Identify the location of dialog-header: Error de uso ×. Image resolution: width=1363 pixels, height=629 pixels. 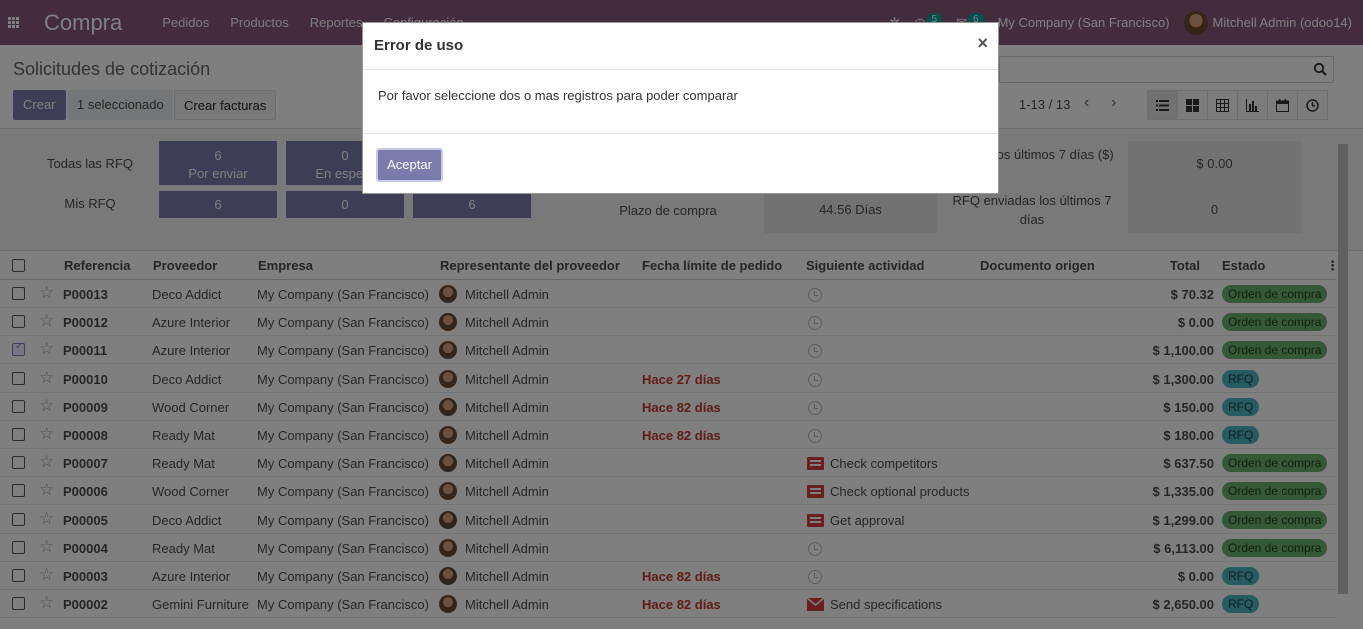
(680, 46).